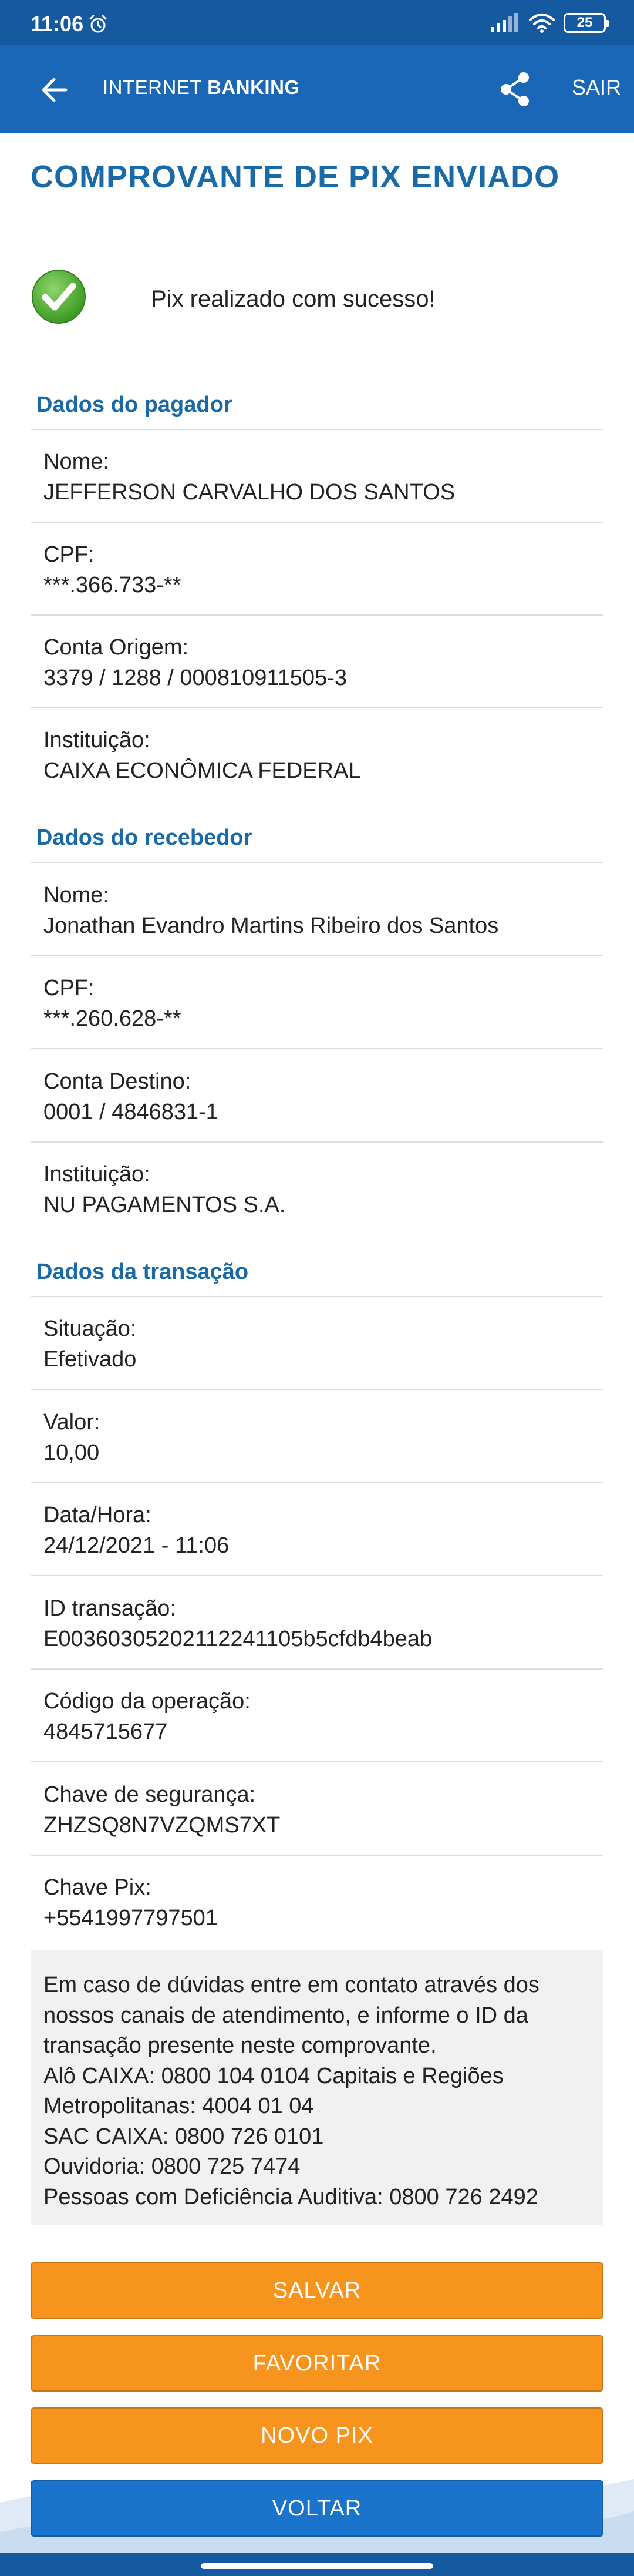 This screenshot has height=2576, width=634. Describe the element at coordinates (249, 492) in the screenshot. I see `field-value: JEFFERSON CARVALHO DOS SANTOS` at that location.